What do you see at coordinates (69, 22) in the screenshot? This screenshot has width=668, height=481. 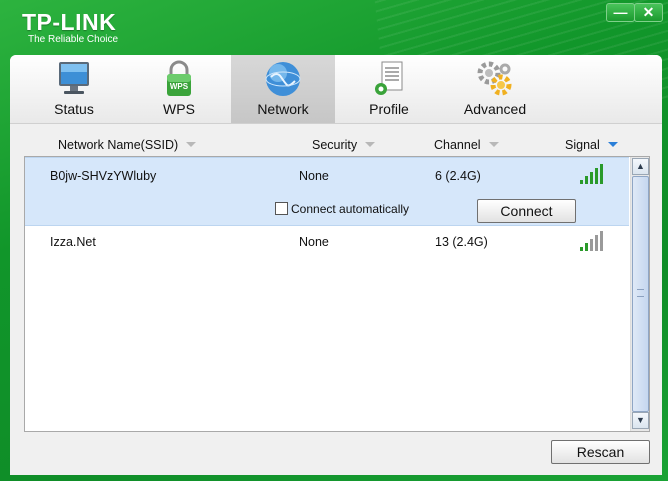 I see `brand-name: TP-LINK` at bounding box center [69, 22].